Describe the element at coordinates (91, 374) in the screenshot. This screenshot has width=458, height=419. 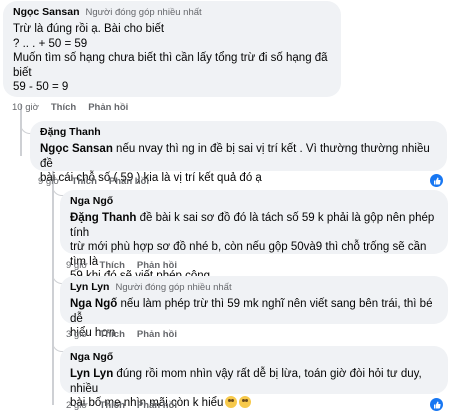
I see `mention-link: Lyn Lyn` at that location.